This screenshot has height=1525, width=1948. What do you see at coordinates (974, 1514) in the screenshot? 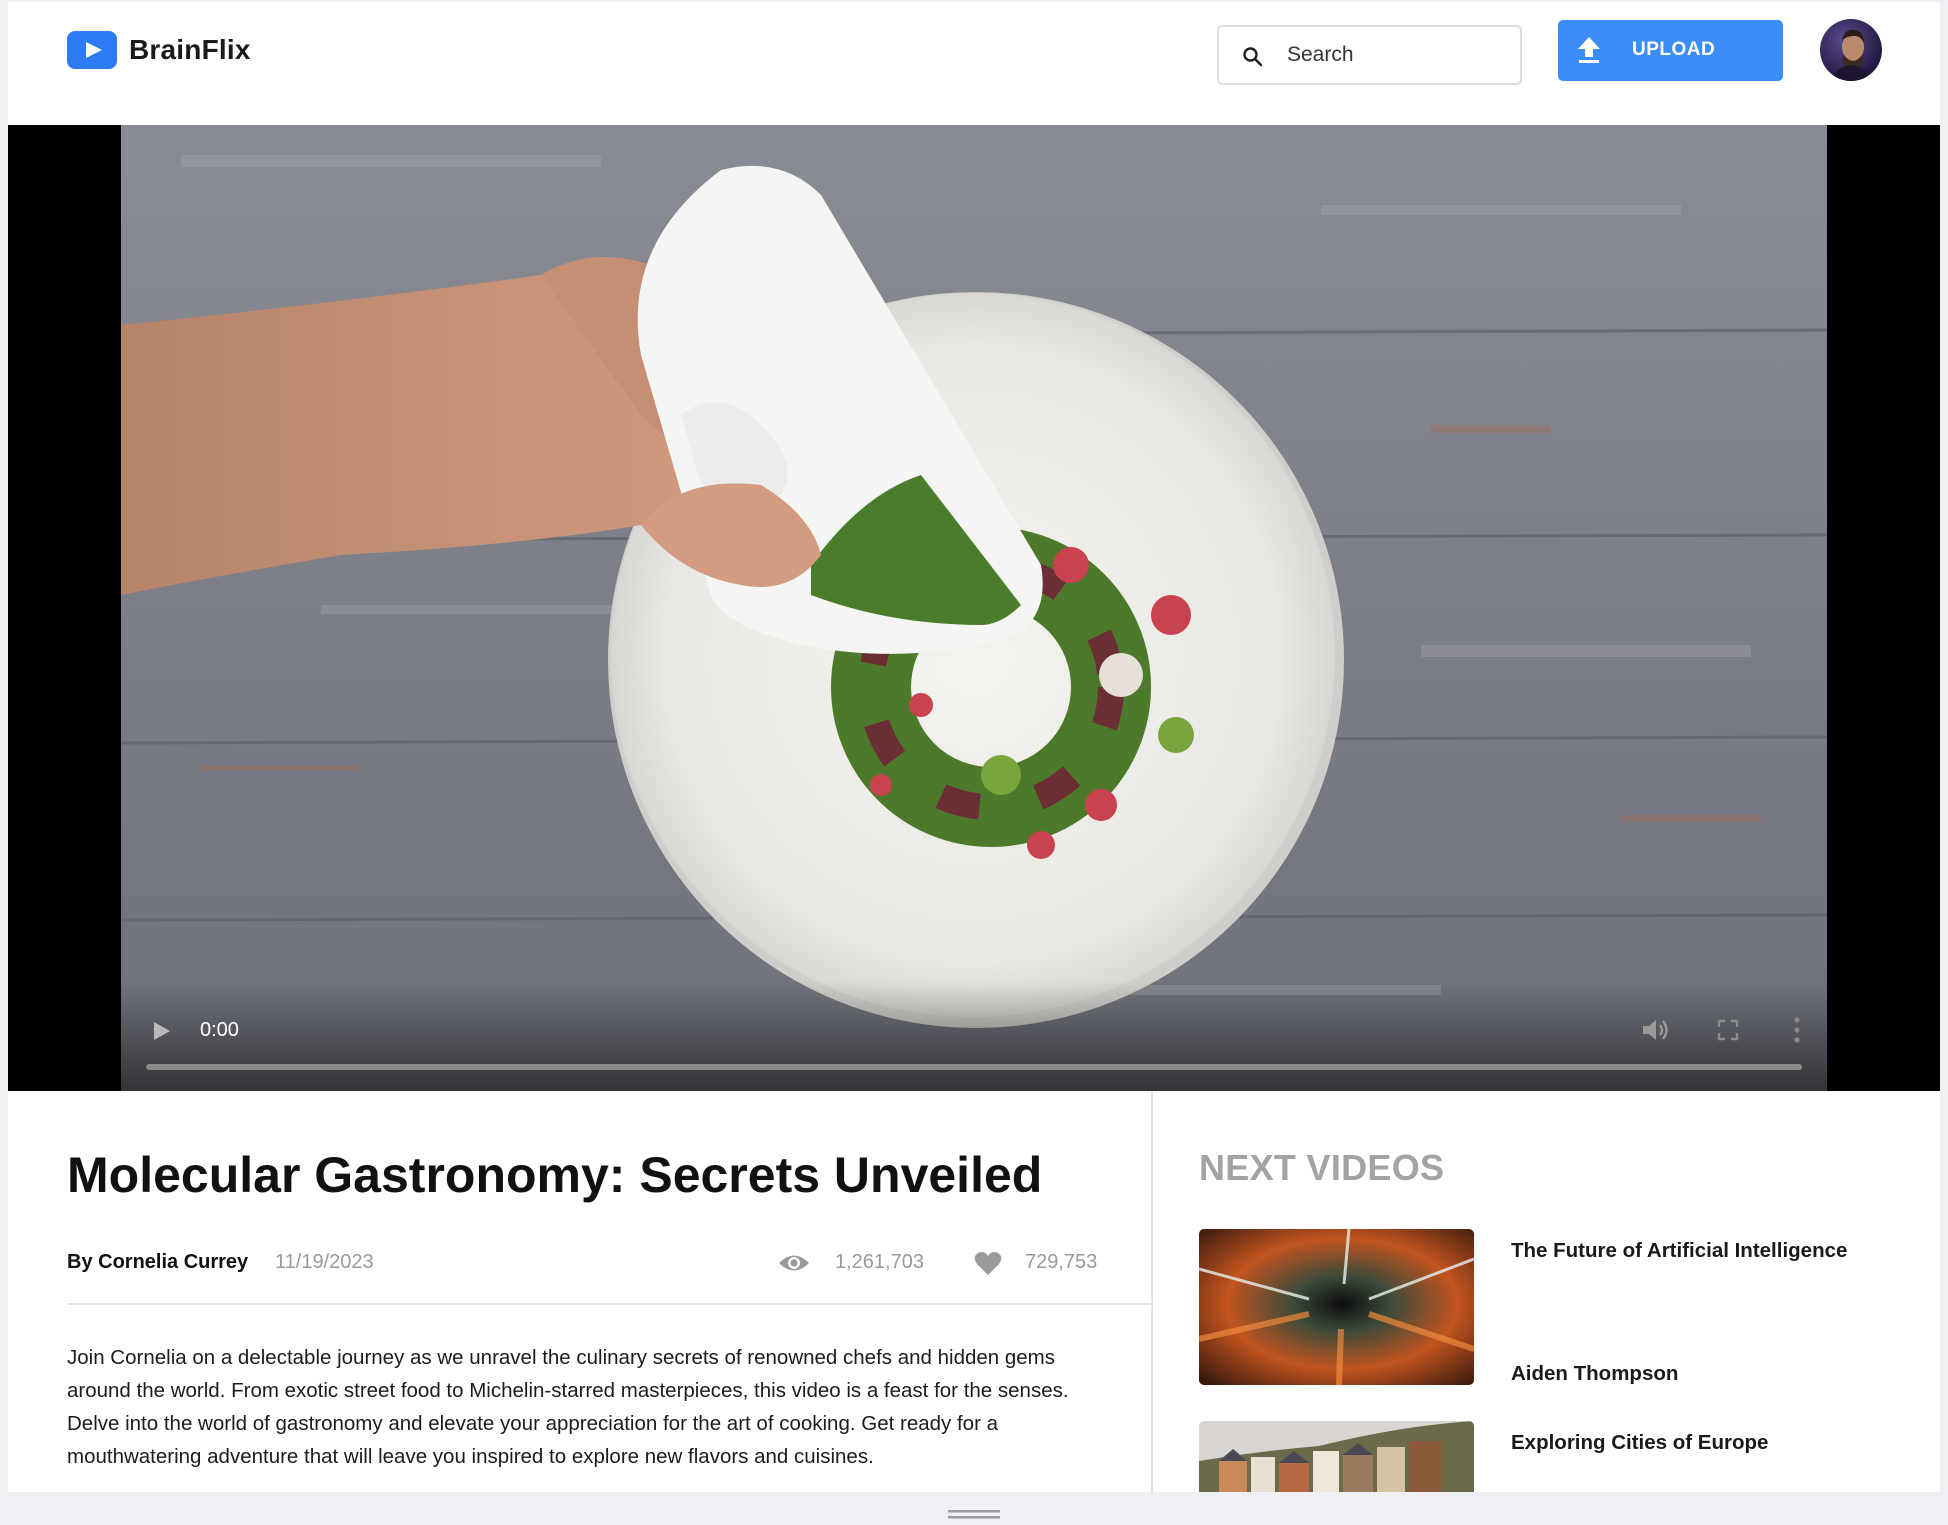
I see `drag-handle-icon` at bounding box center [974, 1514].